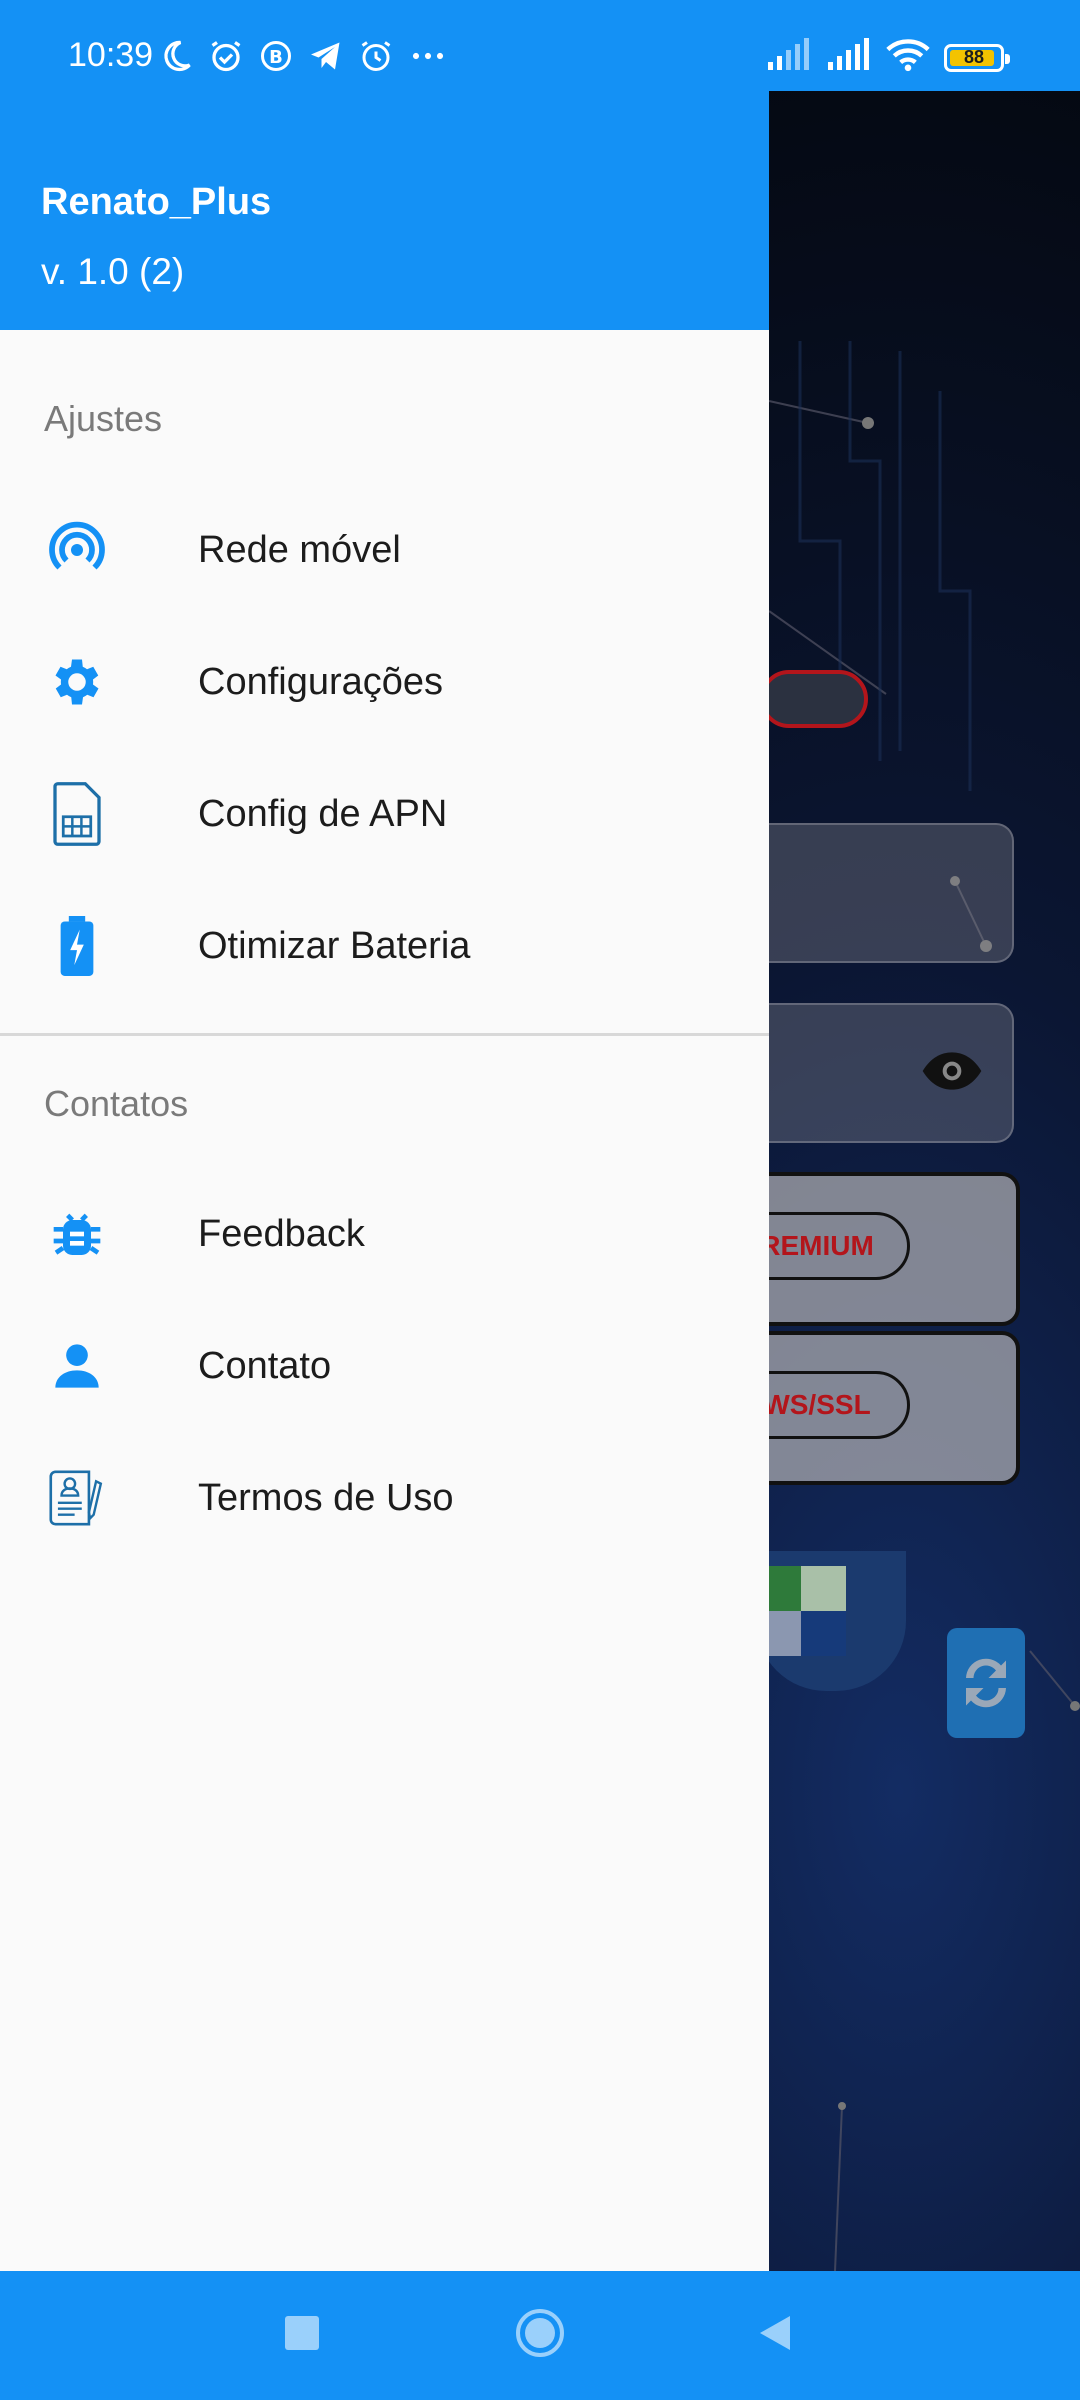 This screenshot has width=1080, height=2400. I want to click on document-icon, so click(77, 1498).